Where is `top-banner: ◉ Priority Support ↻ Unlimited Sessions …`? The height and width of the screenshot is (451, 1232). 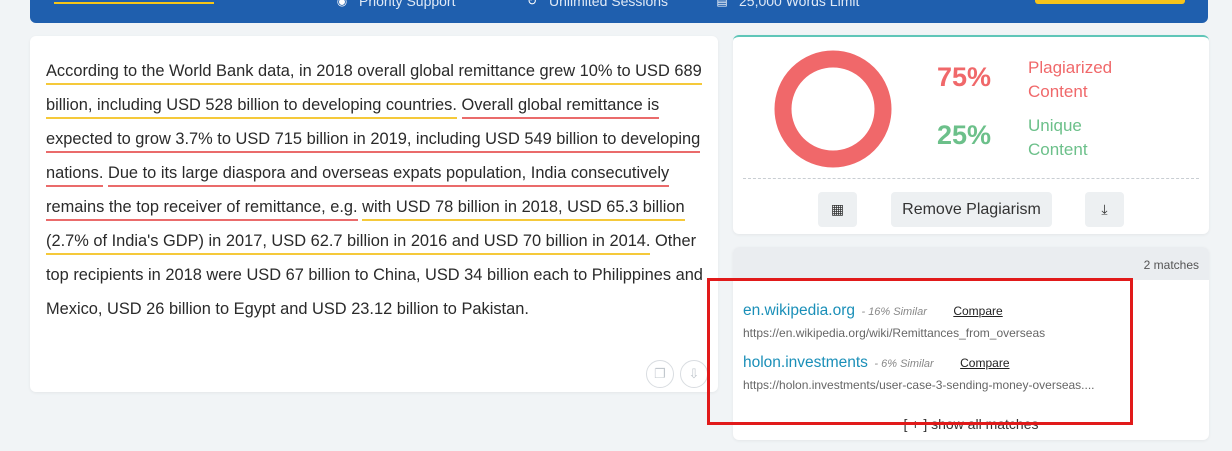 top-banner: ◉ Priority Support ↻ Unlimited Sessions … is located at coordinates (619, 11).